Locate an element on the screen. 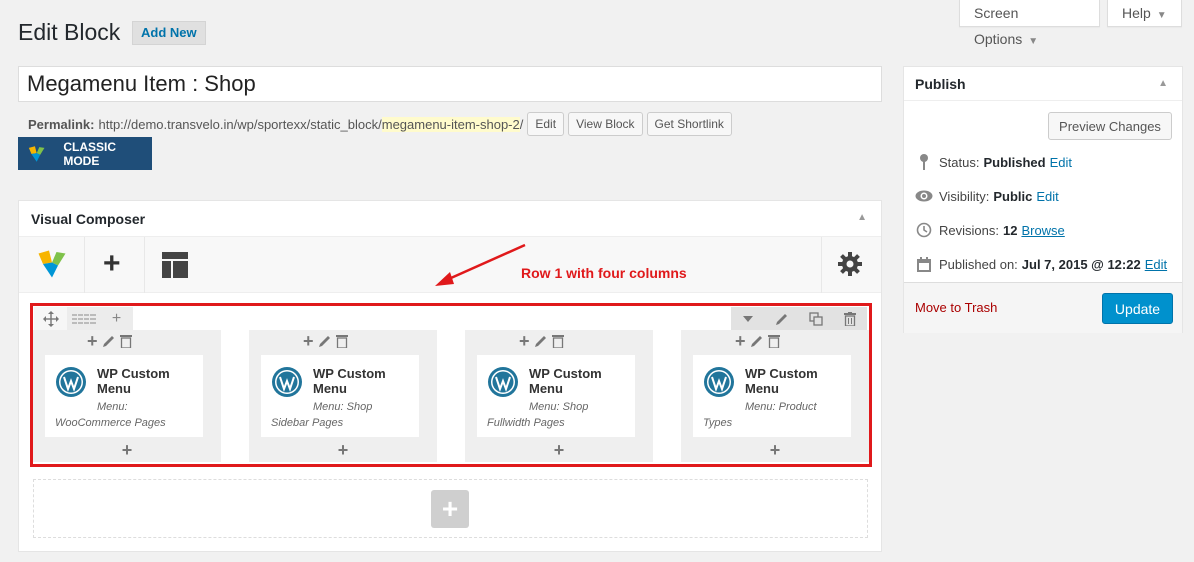 The height and width of the screenshot is (562, 1194). published-on-row: Published on: Jul 7, 2015 @ 12:22 Edit is located at coordinates (1041, 264).